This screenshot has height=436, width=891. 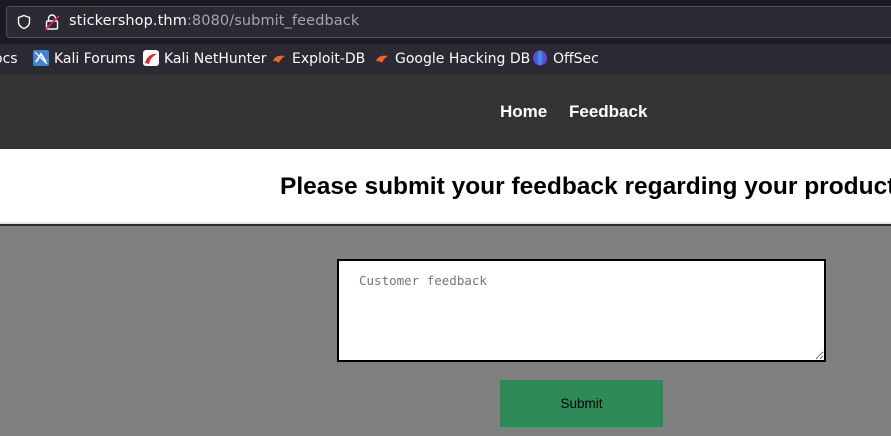 I want to click on url-path: :8080/submit_feedback, so click(x=273, y=21).